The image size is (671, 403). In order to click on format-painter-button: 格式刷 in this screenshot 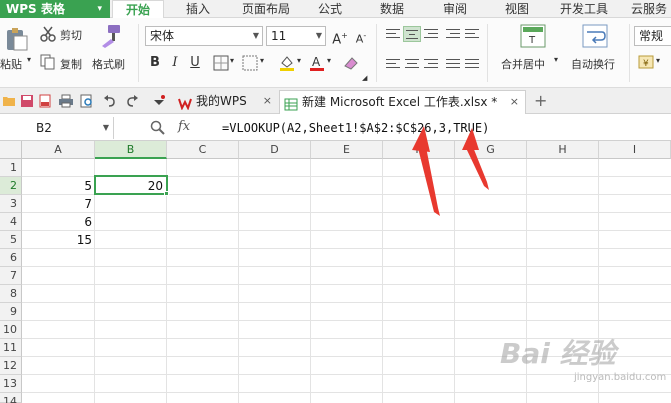, I will do `click(108, 64)`.